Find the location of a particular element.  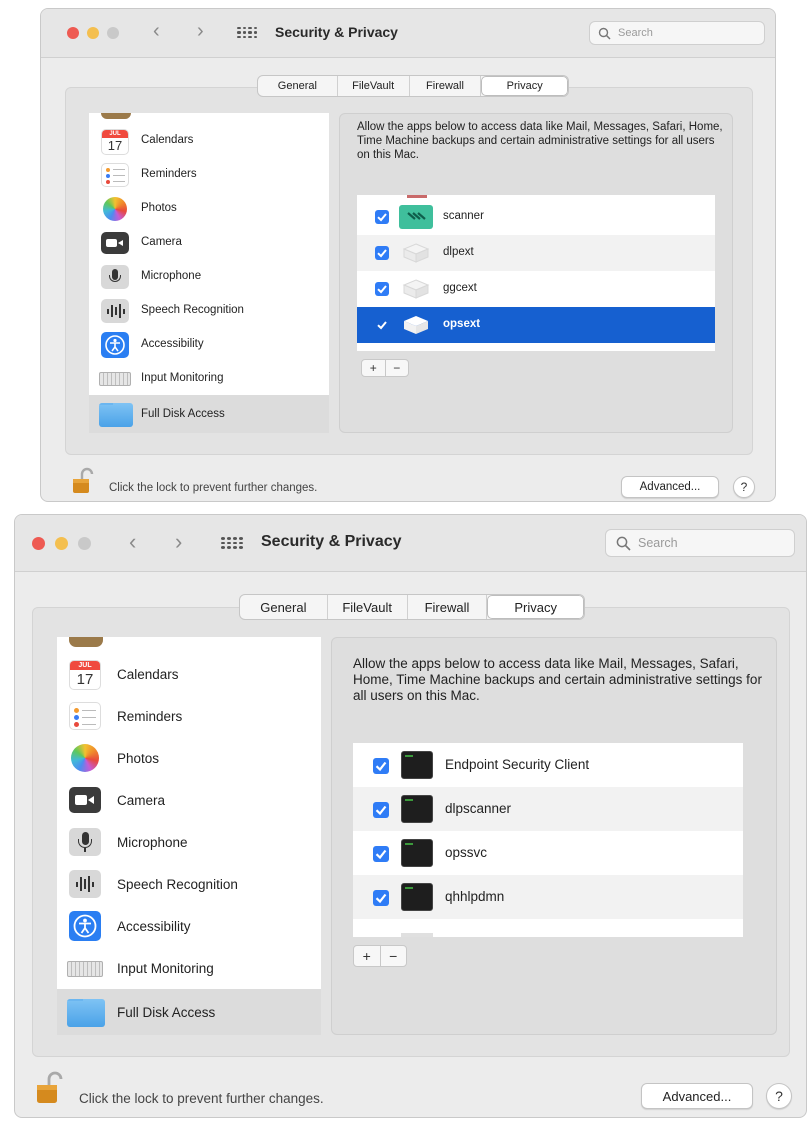

sidebar-item-label: Reminders is located at coordinates (169, 174).